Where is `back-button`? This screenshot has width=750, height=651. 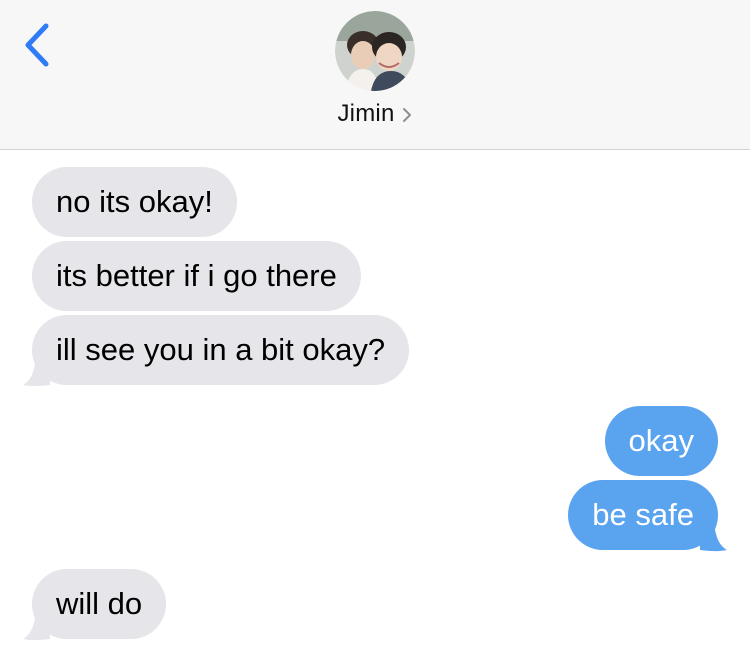 back-button is located at coordinates (38, 45).